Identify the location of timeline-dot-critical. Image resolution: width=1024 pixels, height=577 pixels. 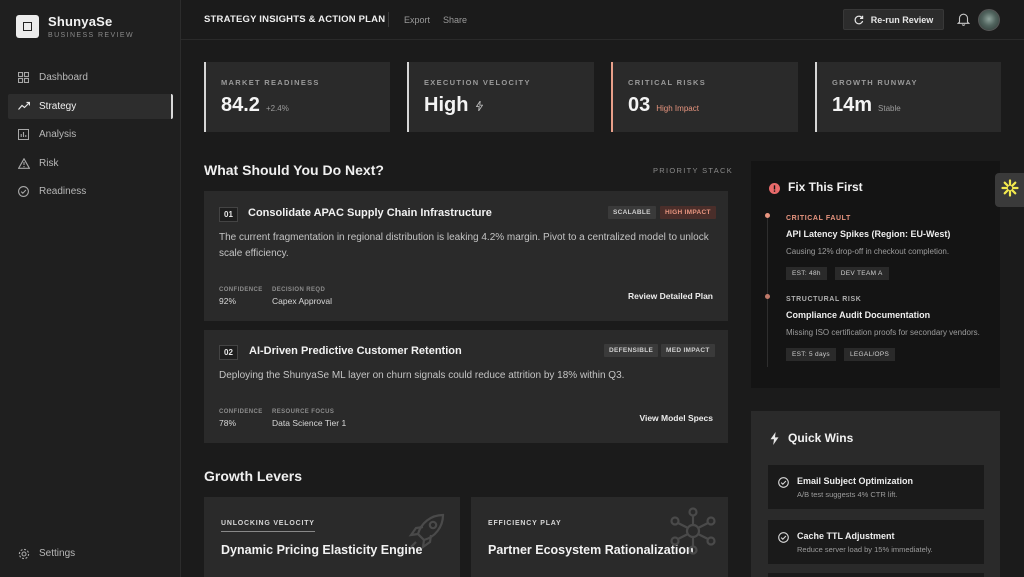
(767, 215).